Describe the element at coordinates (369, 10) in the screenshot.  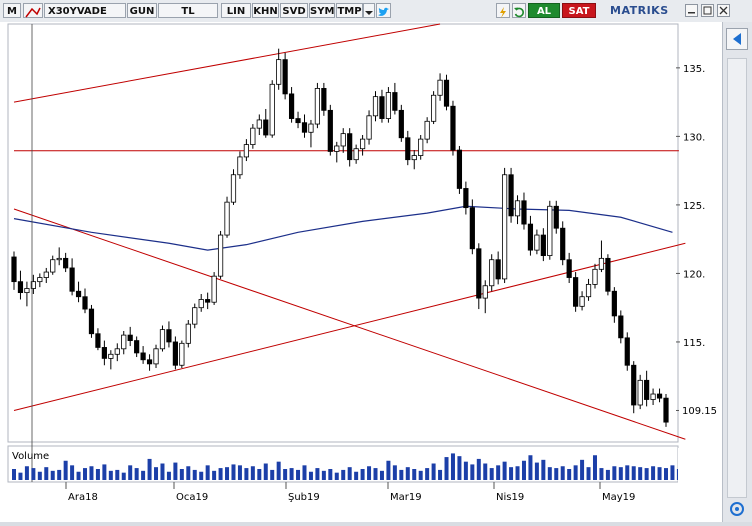
I see `chevron-down-icon` at that location.